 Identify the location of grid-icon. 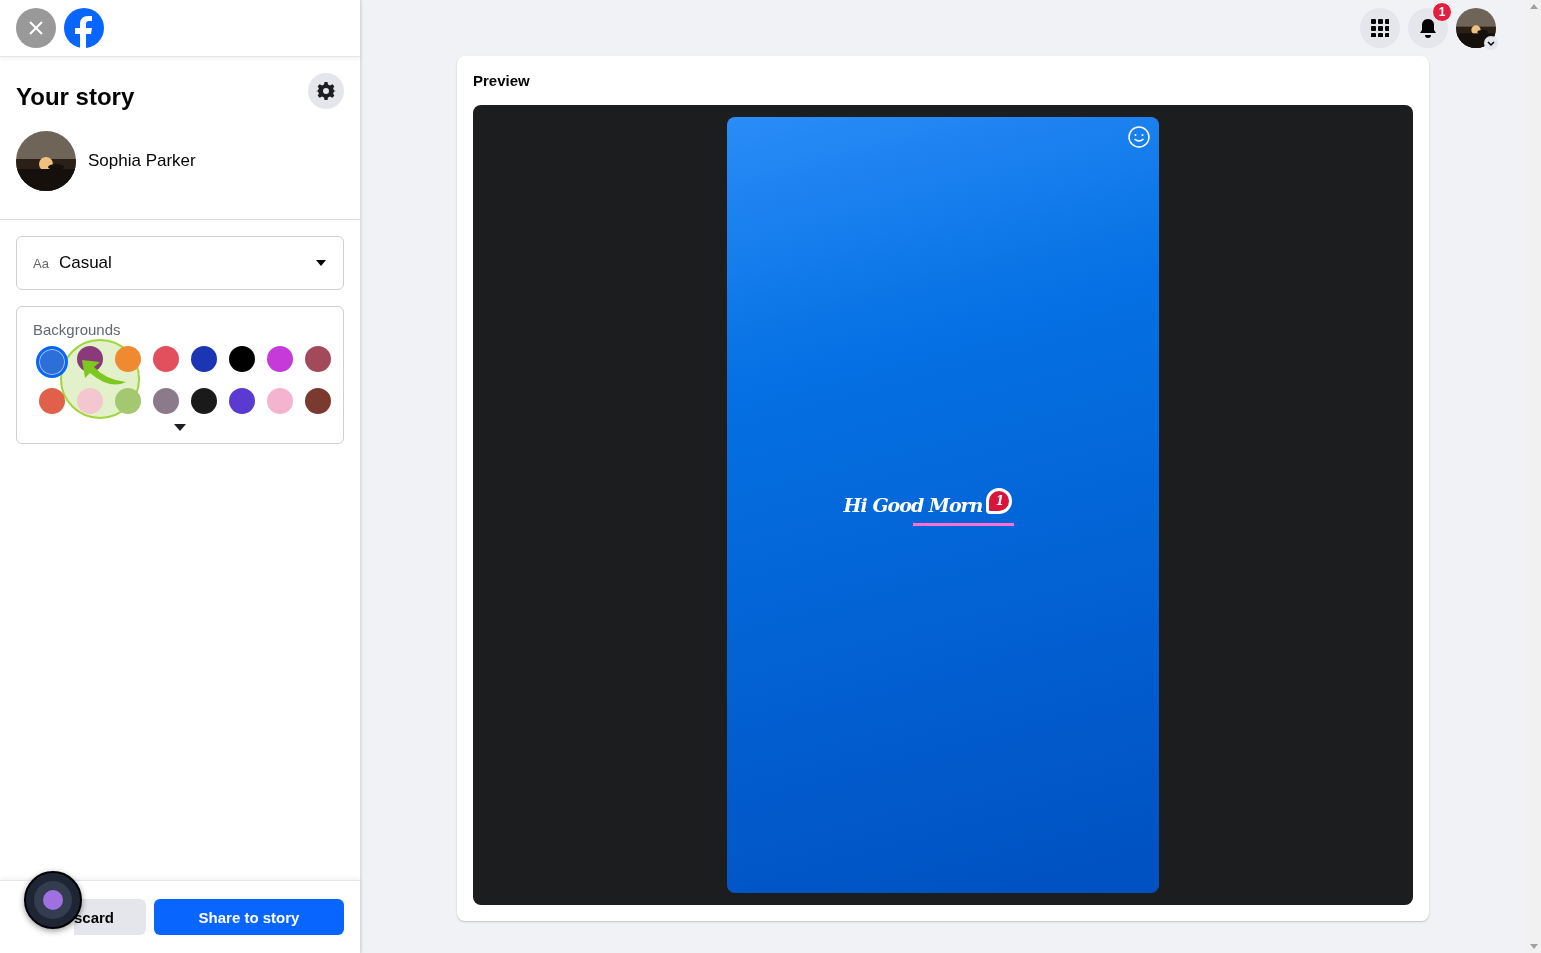
(1380, 28).